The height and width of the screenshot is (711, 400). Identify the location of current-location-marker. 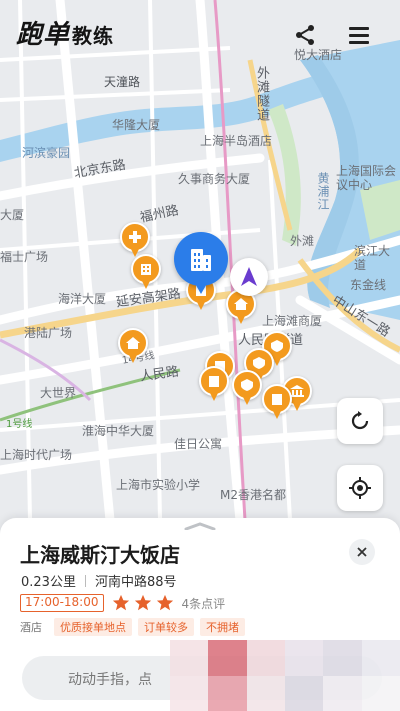
(249, 277).